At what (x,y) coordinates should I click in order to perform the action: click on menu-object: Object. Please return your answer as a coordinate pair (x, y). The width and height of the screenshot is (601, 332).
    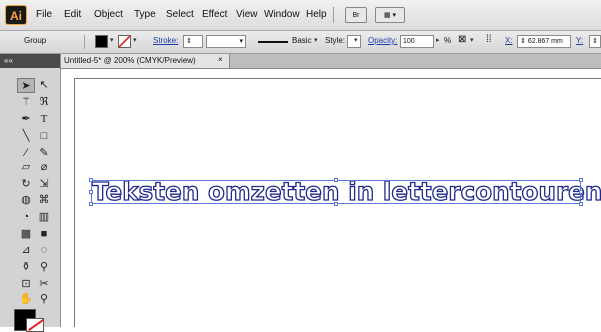
    Looking at the image, I should click on (108, 14).